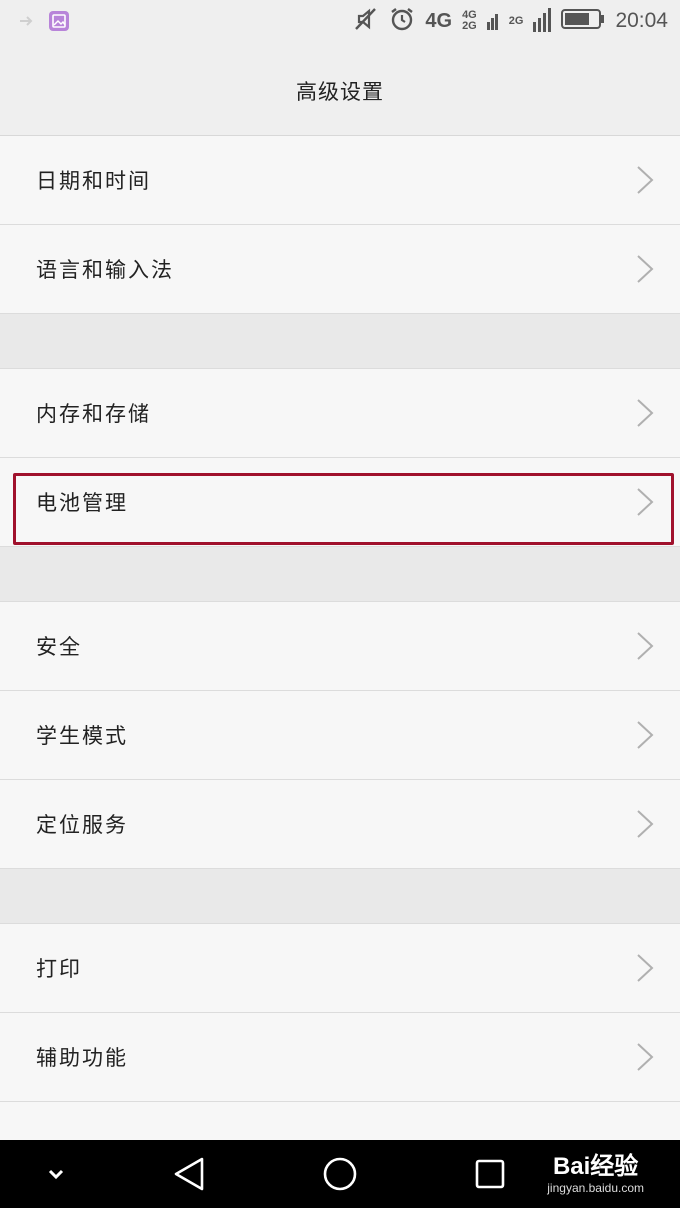 The width and height of the screenshot is (680, 1208). I want to click on settings-item-label: 定位服务, so click(82, 825).